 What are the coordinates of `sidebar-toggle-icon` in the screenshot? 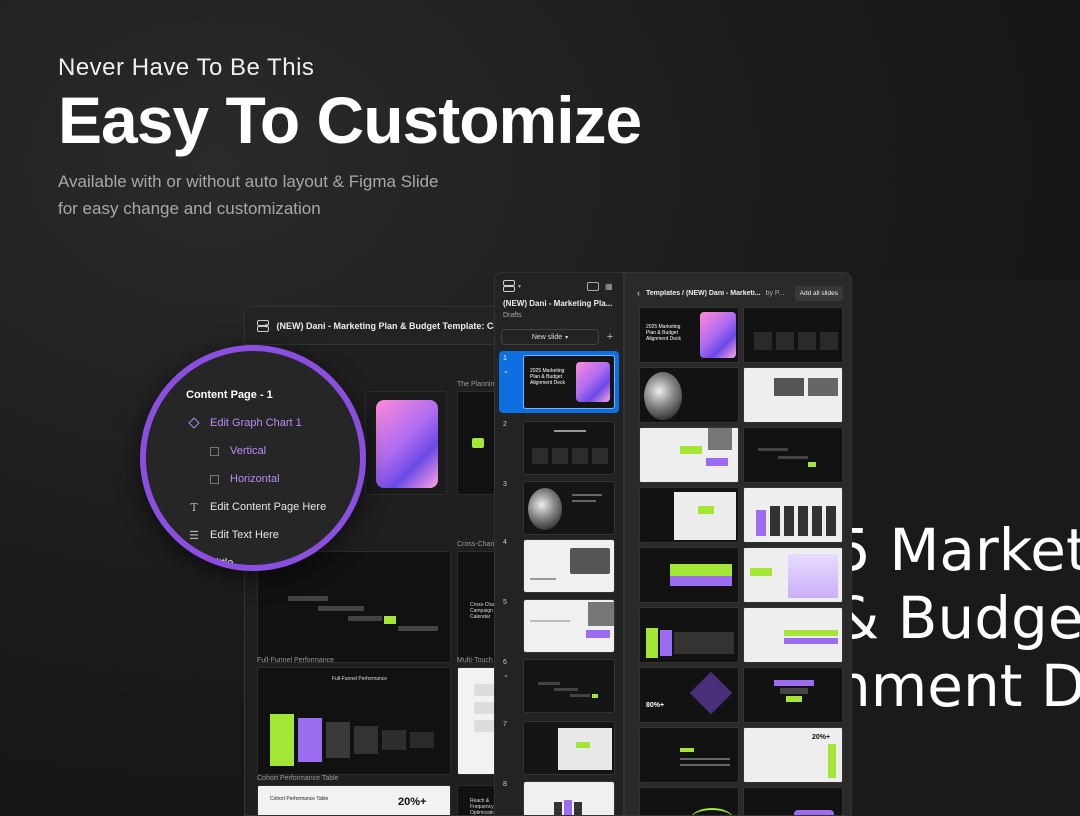 It's located at (593, 286).